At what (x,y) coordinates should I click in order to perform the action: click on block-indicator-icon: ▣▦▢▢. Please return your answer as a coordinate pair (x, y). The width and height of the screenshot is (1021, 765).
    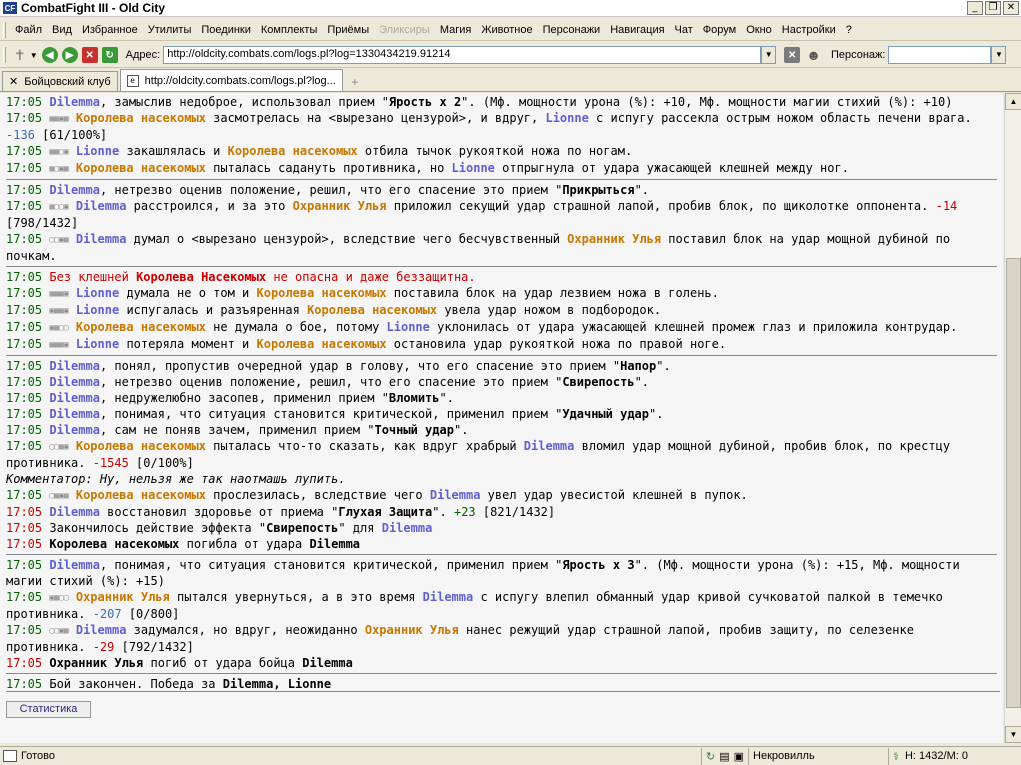
    Looking at the image, I should click on (59, 597).